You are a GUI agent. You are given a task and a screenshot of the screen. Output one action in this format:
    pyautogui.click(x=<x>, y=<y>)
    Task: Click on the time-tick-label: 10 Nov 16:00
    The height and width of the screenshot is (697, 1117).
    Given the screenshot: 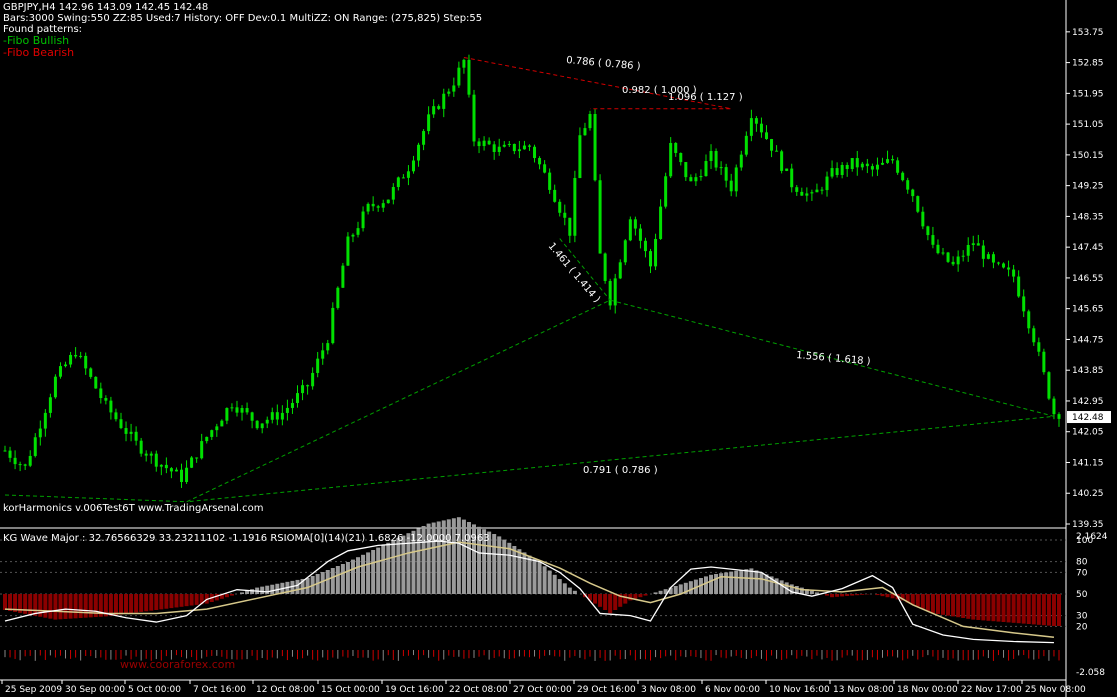 What is the action you would take?
    pyautogui.click(x=799, y=690)
    